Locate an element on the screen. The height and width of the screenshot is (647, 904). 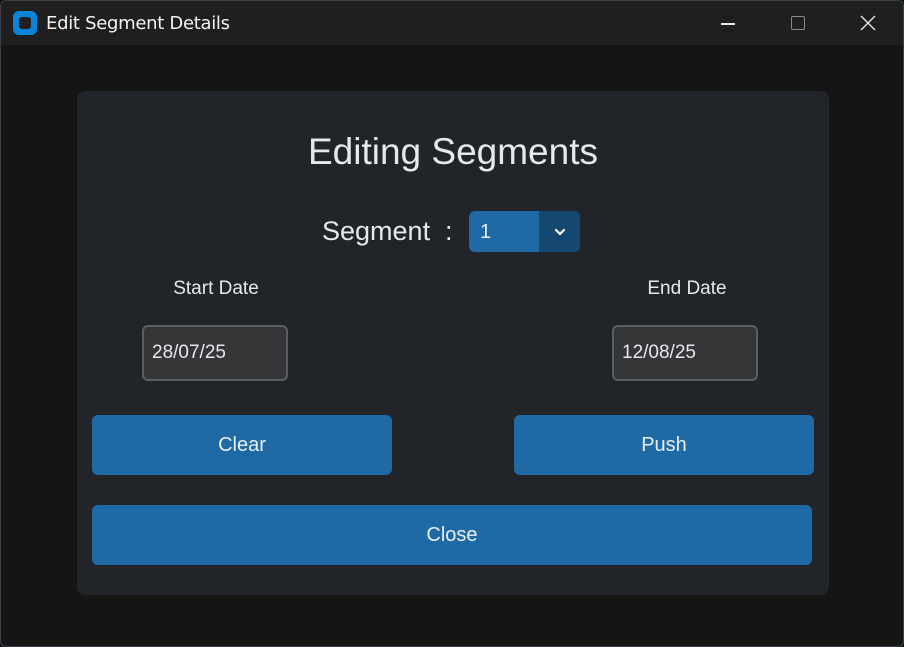
segment-selected-value: 1 is located at coordinates (486, 232).